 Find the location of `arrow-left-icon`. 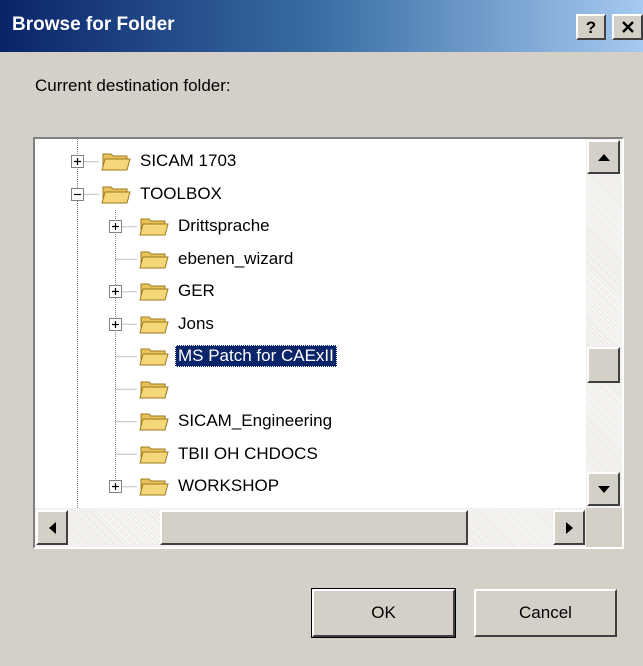

arrow-left-icon is located at coordinates (52, 527).